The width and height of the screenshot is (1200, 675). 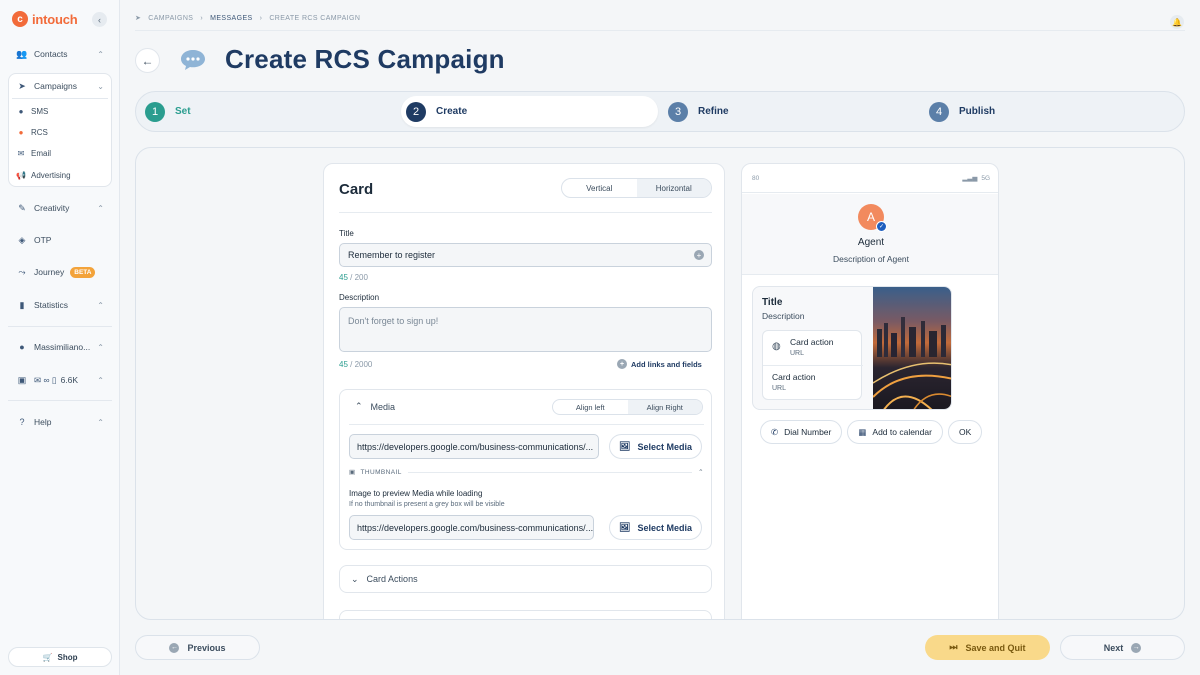 What do you see at coordinates (361, 364) in the screenshot?
I see `description-max: / 2000` at bounding box center [361, 364].